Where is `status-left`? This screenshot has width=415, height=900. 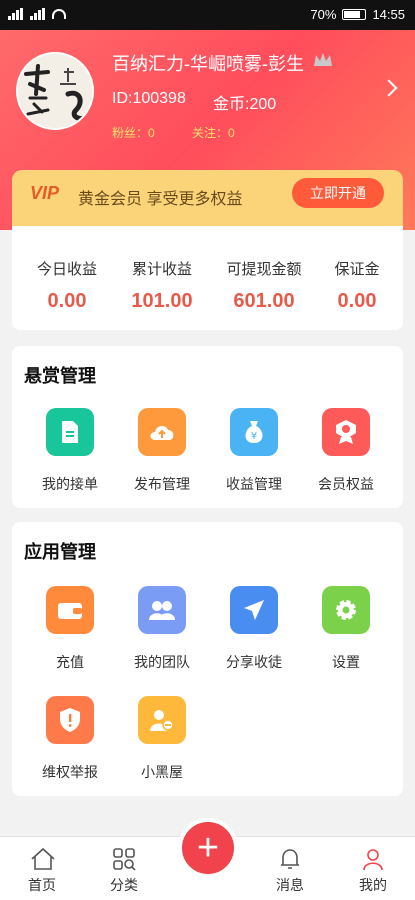 status-left is located at coordinates (37, 14).